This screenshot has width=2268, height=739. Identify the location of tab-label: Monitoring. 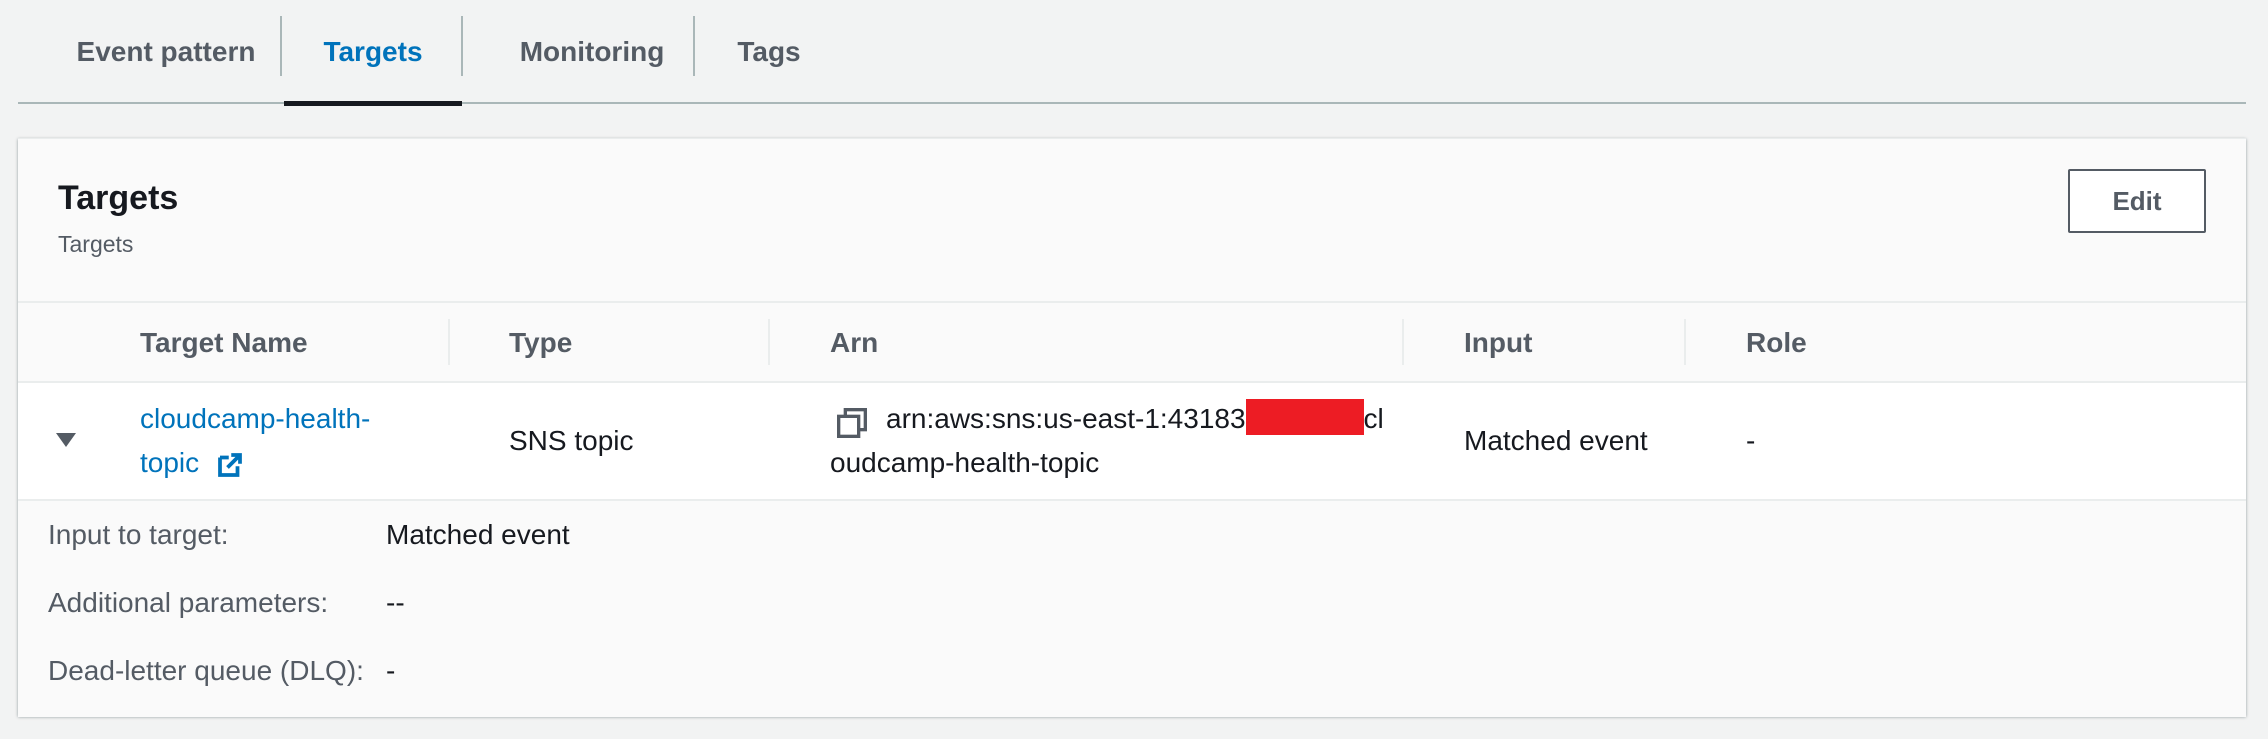
(592, 51).